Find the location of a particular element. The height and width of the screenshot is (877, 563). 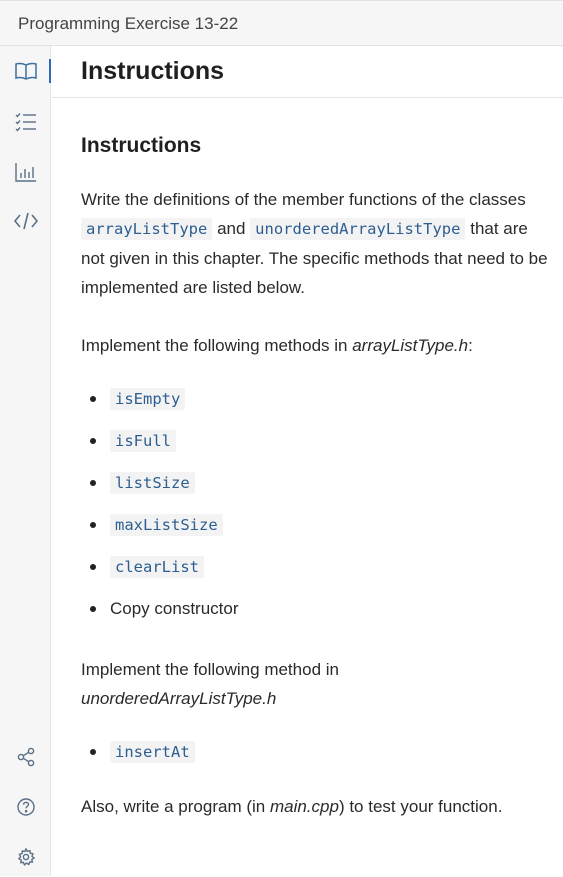

list-item: clearList is located at coordinates (315, 567).